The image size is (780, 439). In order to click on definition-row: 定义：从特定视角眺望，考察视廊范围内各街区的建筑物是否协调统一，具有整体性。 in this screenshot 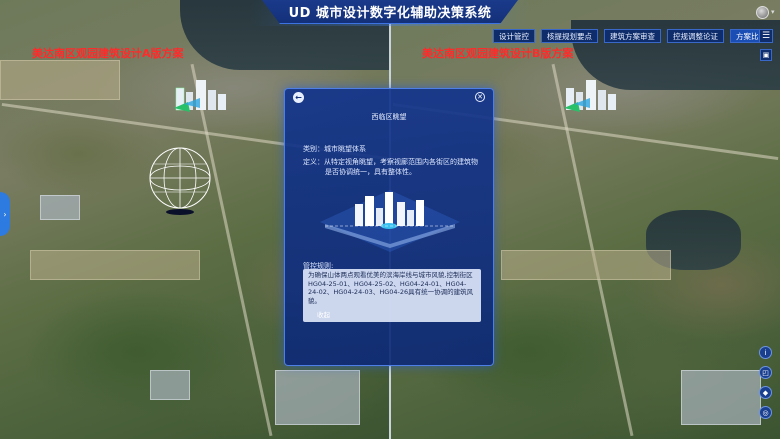, I will do `click(391, 167)`.